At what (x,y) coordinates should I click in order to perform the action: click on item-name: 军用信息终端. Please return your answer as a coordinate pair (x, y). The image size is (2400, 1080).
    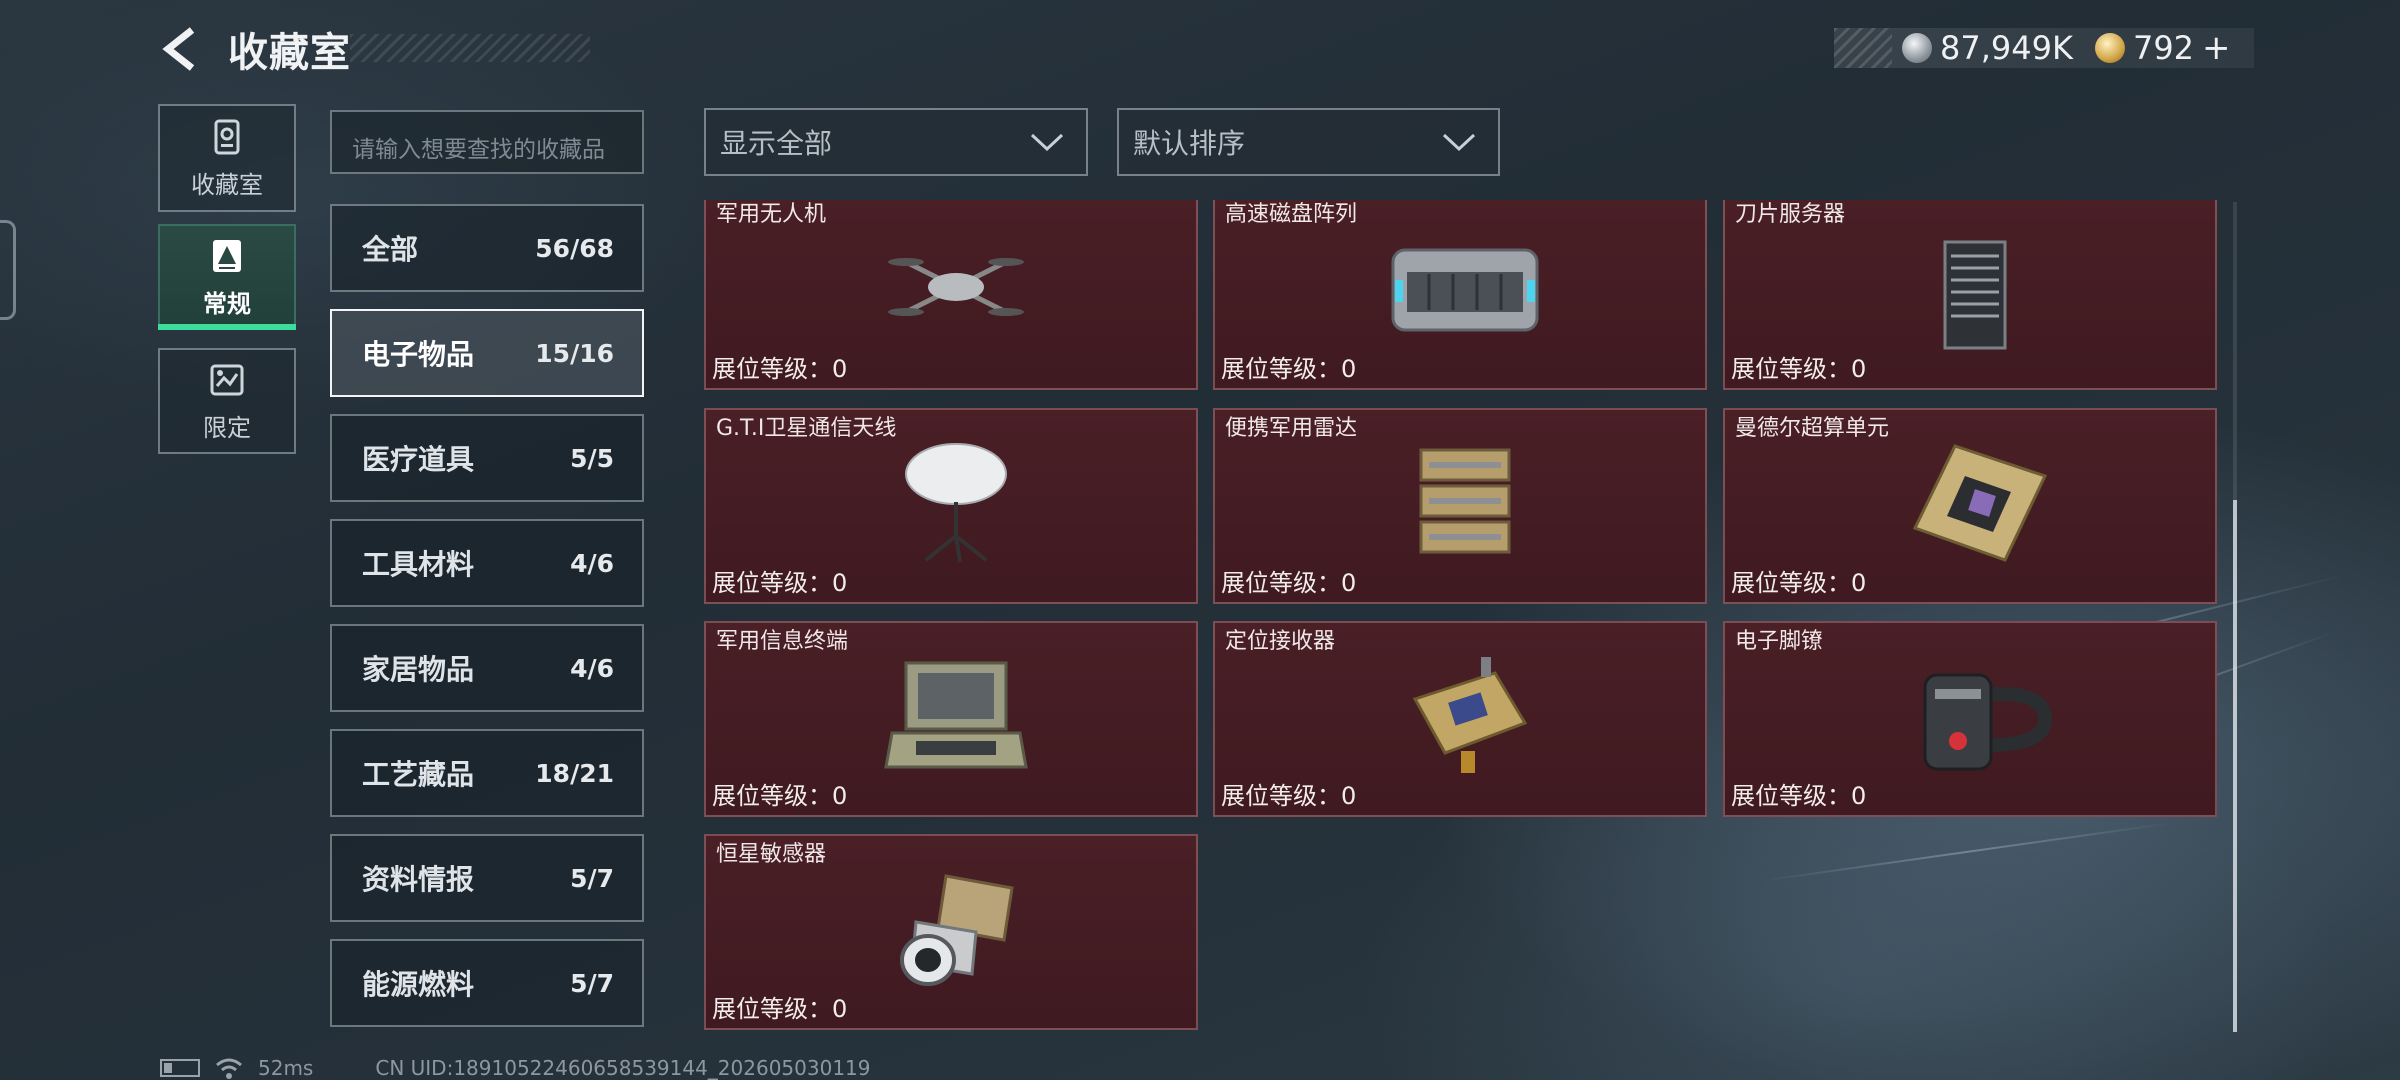
    Looking at the image, I should click on (782, 641).